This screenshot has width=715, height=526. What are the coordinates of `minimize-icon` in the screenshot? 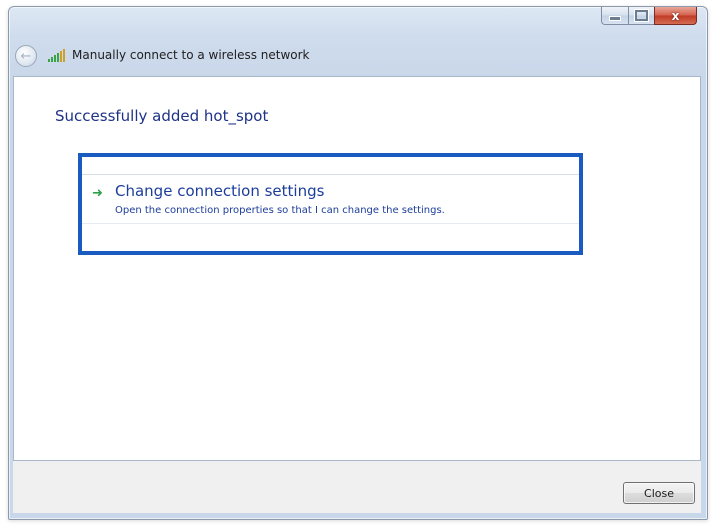 It's located at (615, 18).